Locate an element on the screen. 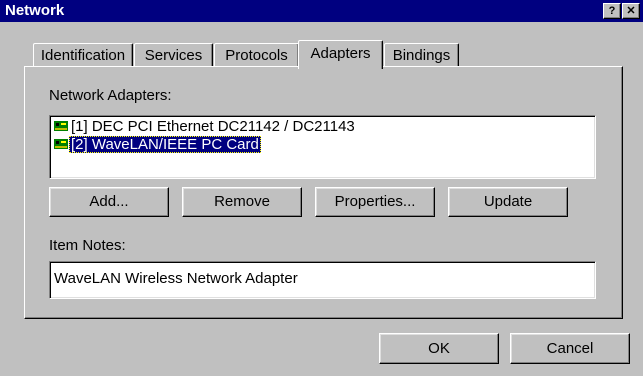 This screenshot has width=643, height=376. network-adapters-label: Network Adapters: is located at coordinates (110, 95).